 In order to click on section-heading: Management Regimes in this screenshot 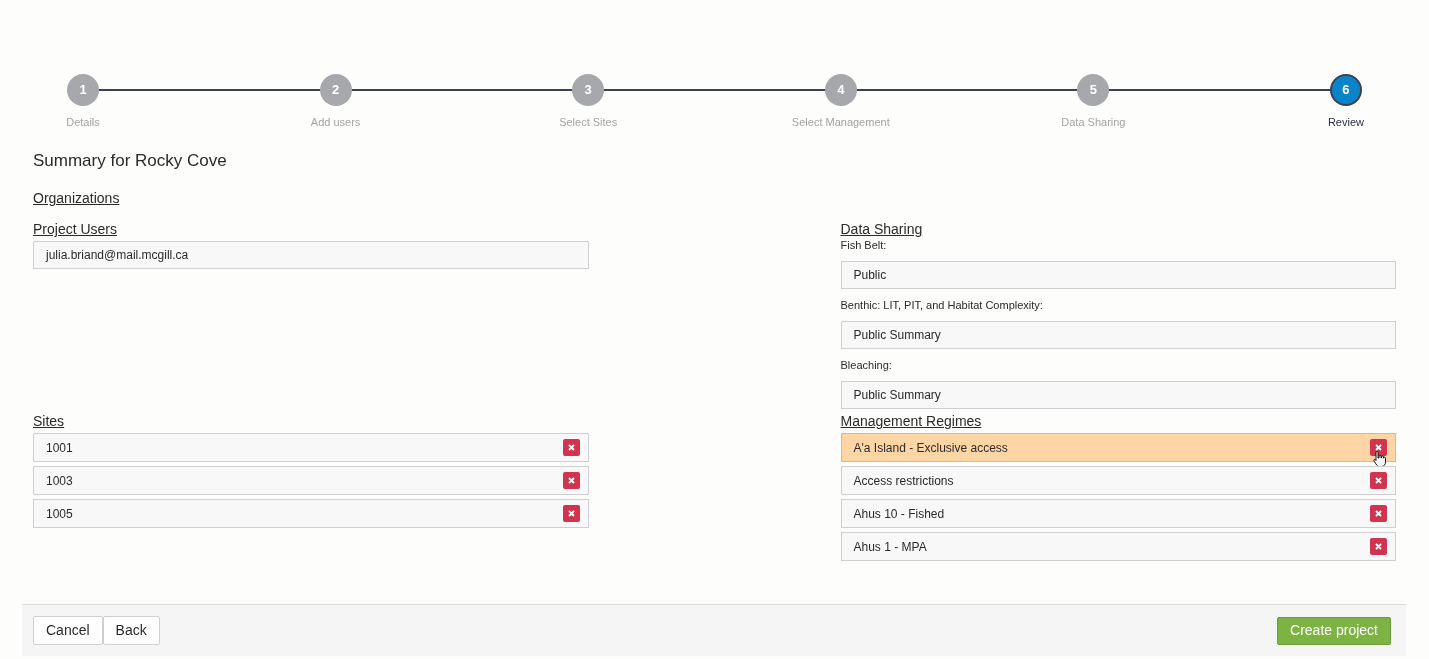, I will do `click(911, 421)`.